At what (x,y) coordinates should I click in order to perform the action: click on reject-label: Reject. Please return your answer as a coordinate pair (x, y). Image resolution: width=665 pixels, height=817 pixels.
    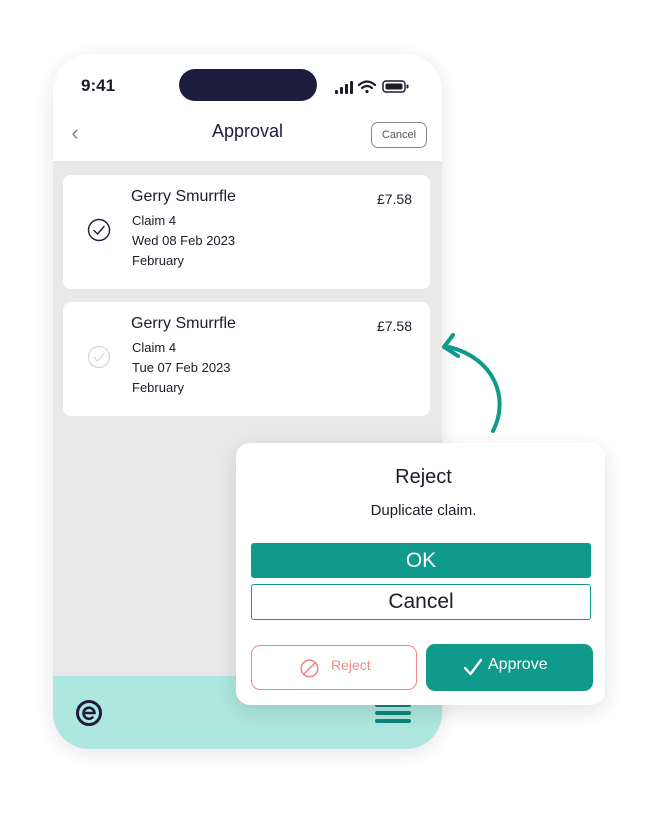
    Looking at the image, I should click on (351, 665).